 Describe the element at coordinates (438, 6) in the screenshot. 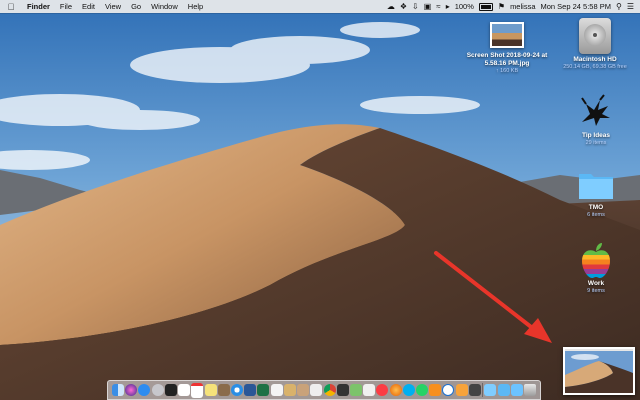

I see `wifi-icon: ≈` at that location.